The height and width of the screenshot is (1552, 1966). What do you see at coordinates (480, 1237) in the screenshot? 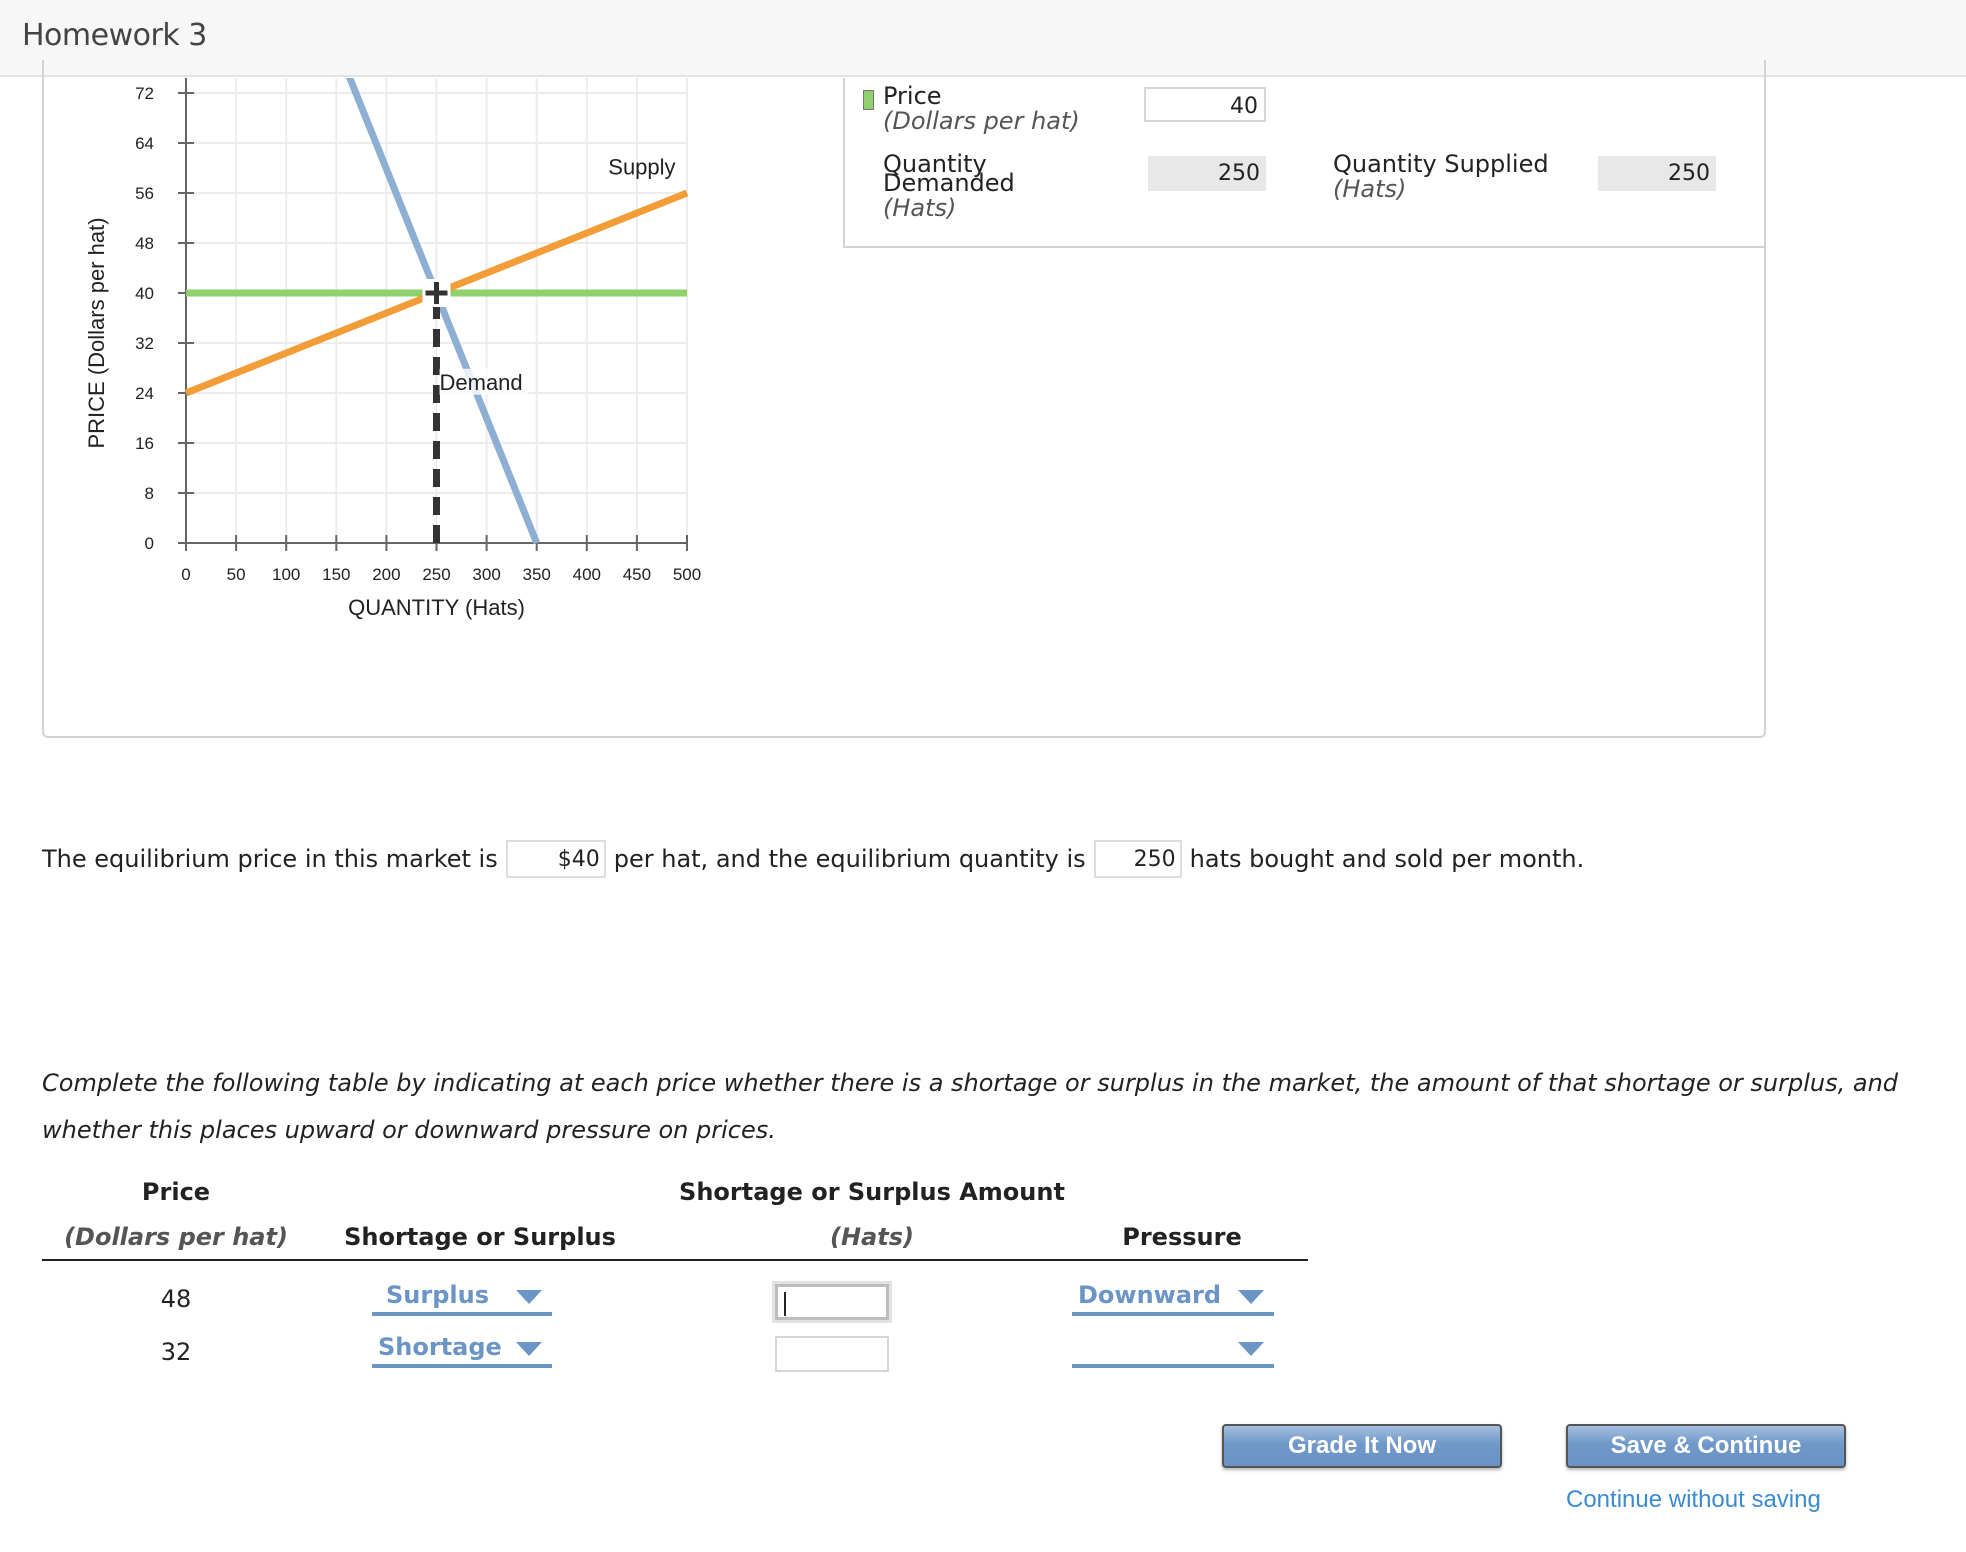
I see `header-shortage-surplus: Shortage or Surplus` at bounding box center [480, 1237].